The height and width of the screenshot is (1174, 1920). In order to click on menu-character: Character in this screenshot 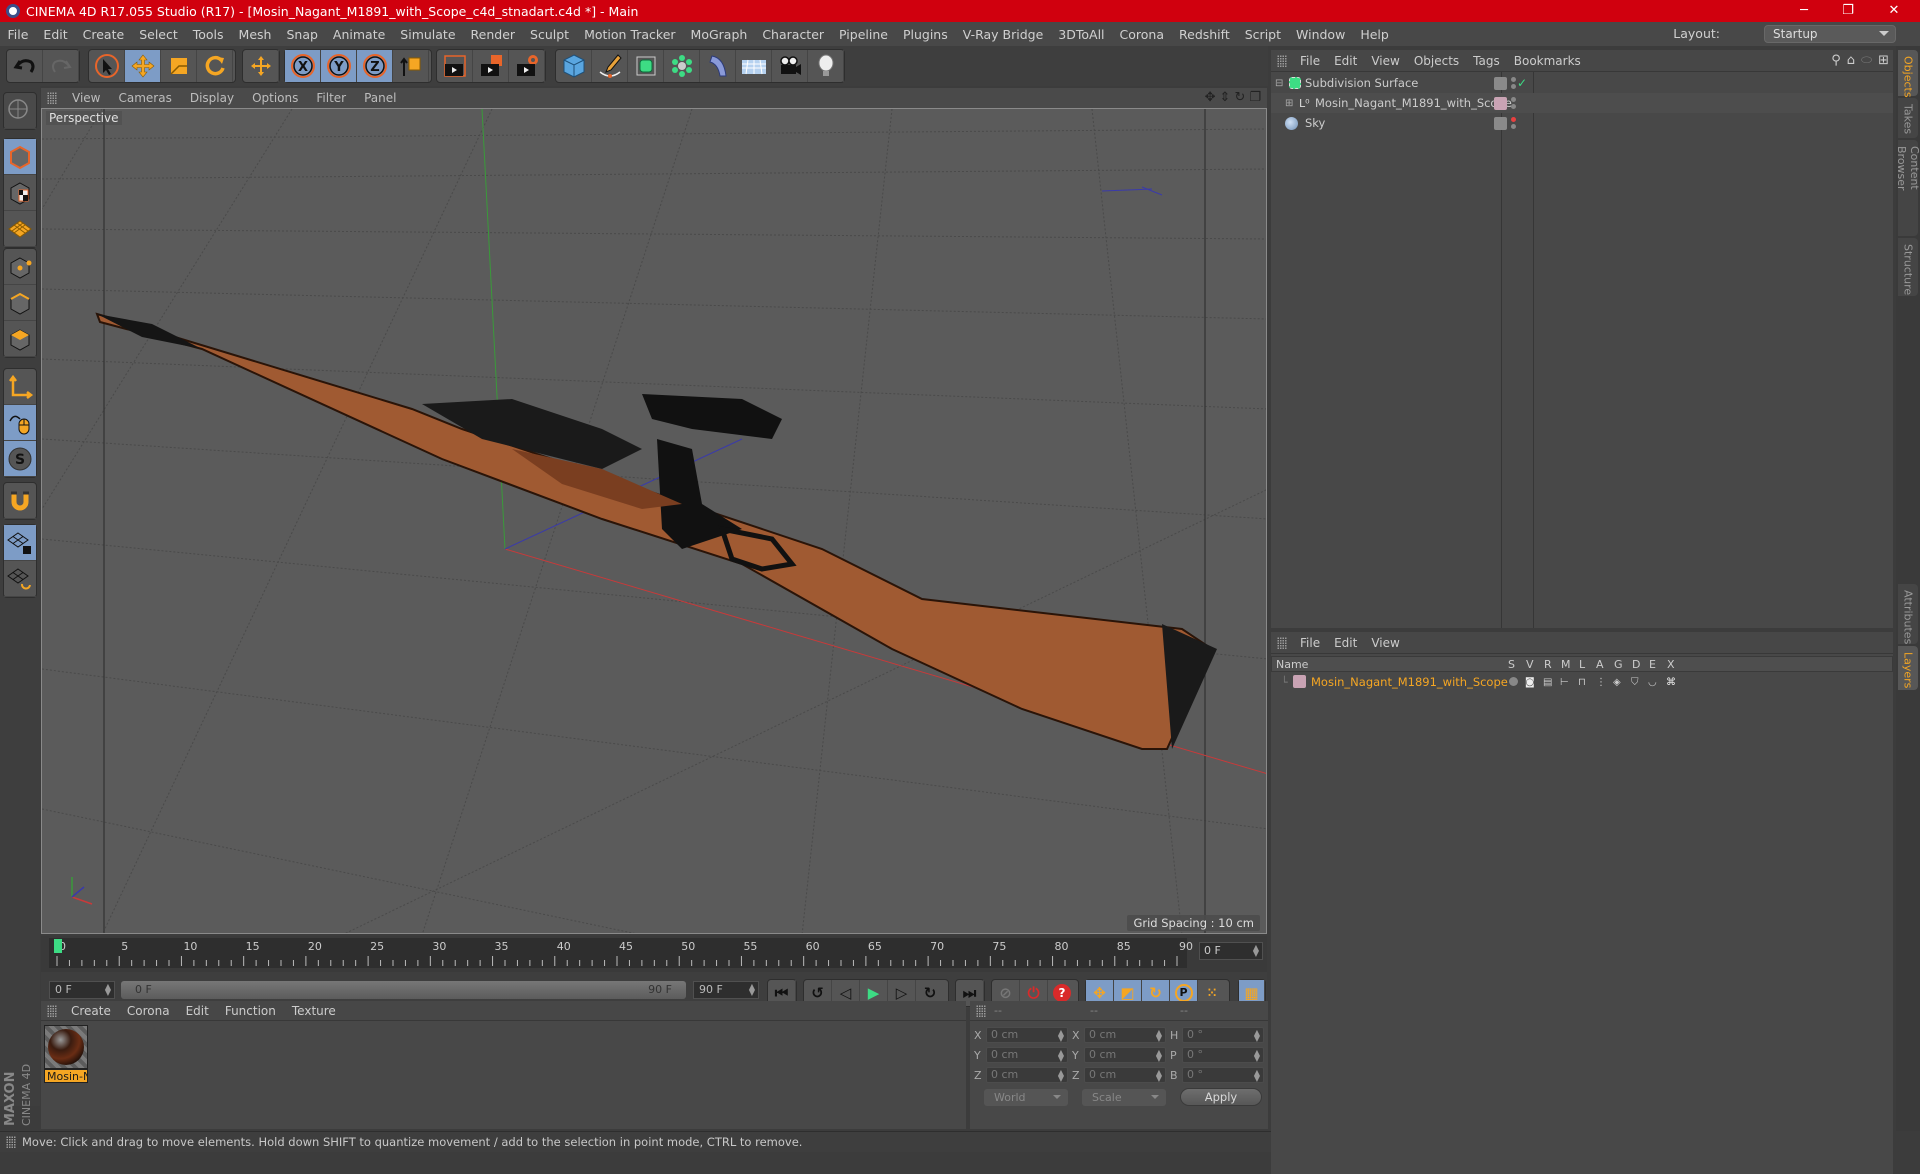, I will do `click(793, 34)`.